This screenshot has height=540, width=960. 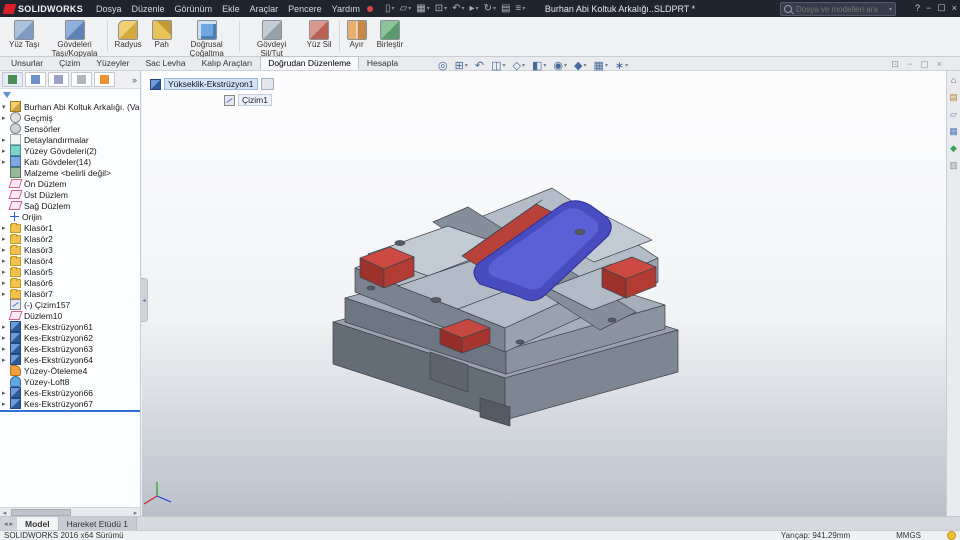 What do you see at coordinates (70, 359) in the screenshot?
I see `tree-item-kes-ekstr-zyon64: ▸ Kes-Ekstrüzyon64` at bounding box center [70, 359].